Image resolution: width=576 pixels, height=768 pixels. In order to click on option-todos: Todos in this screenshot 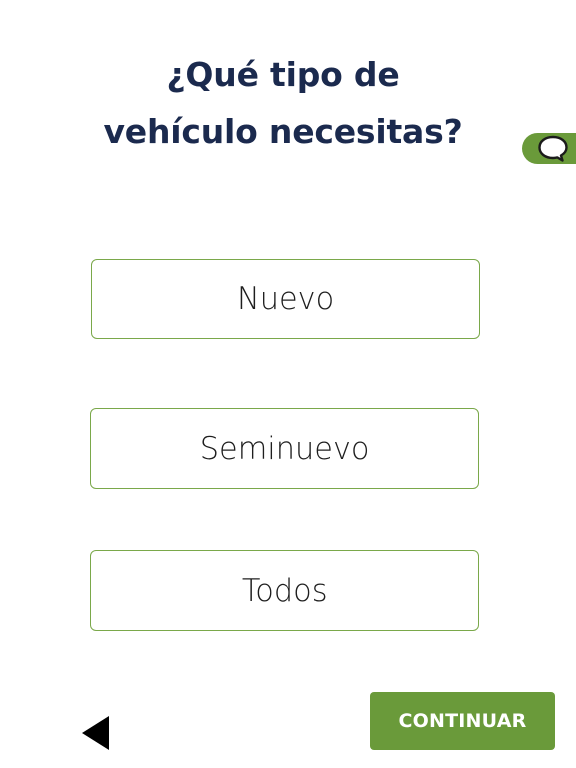, I will do `click(284, 590)`.